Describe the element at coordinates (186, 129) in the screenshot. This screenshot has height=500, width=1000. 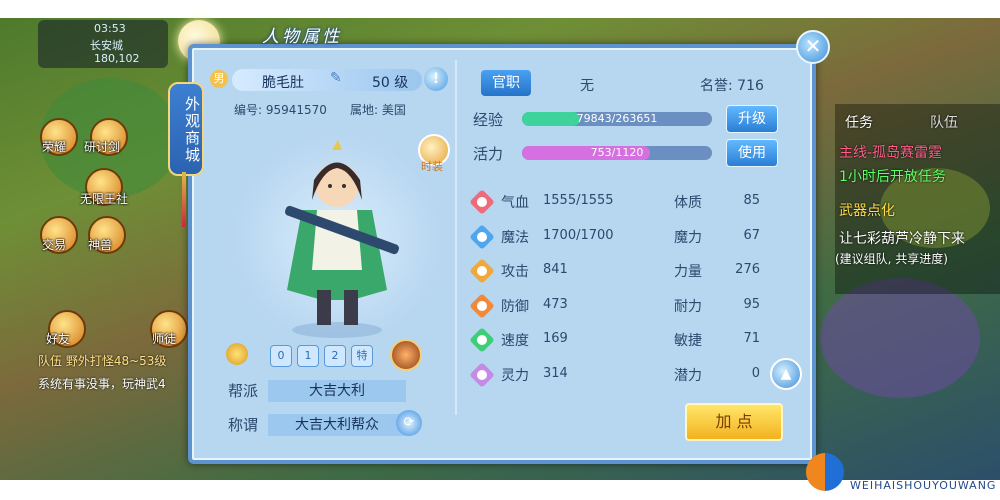
I see `appearance-shop-tab: 外观商城` at that location.